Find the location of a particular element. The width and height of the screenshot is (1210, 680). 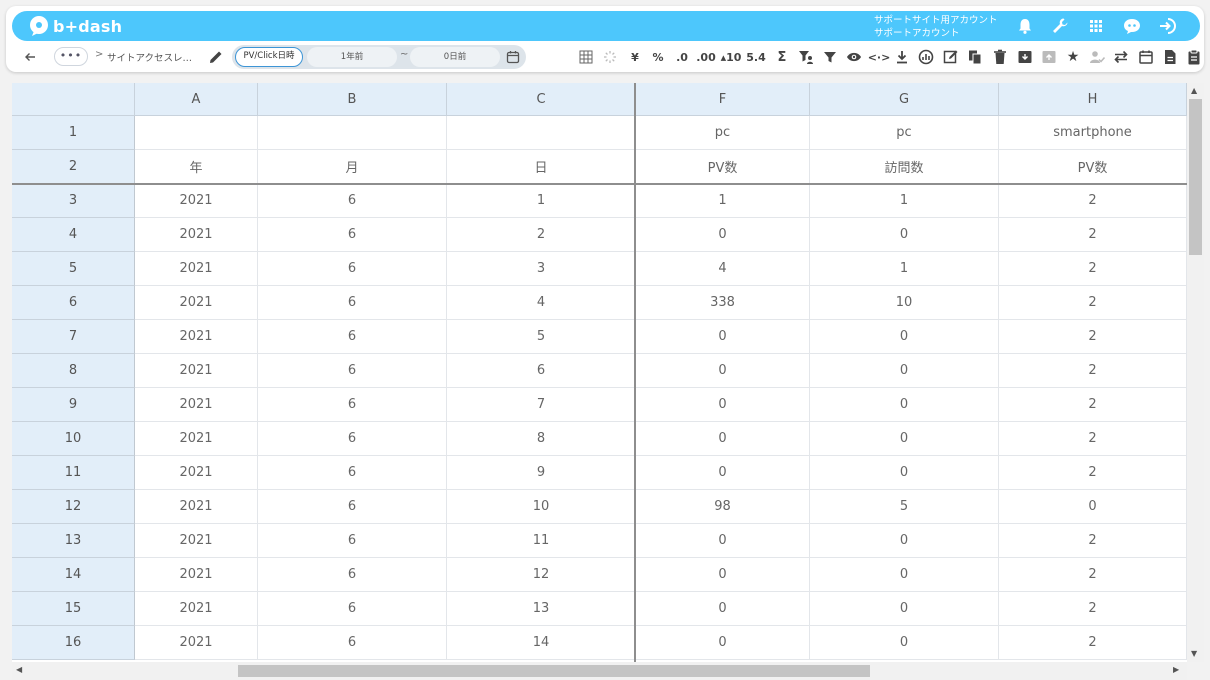

row-header: 15 is located at coordinates (73, 609).